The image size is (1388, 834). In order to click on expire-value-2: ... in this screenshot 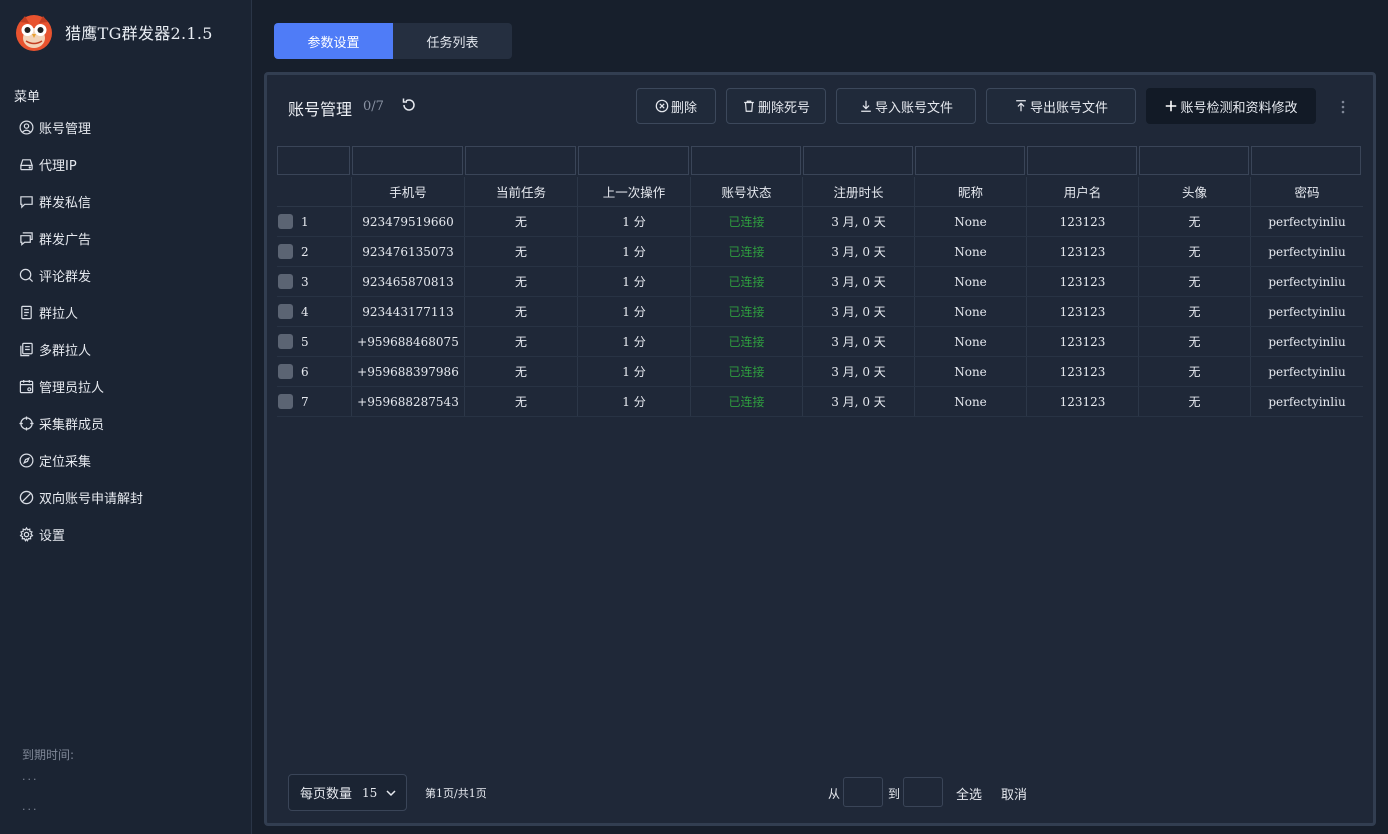, I will do `click(30, 806)`.